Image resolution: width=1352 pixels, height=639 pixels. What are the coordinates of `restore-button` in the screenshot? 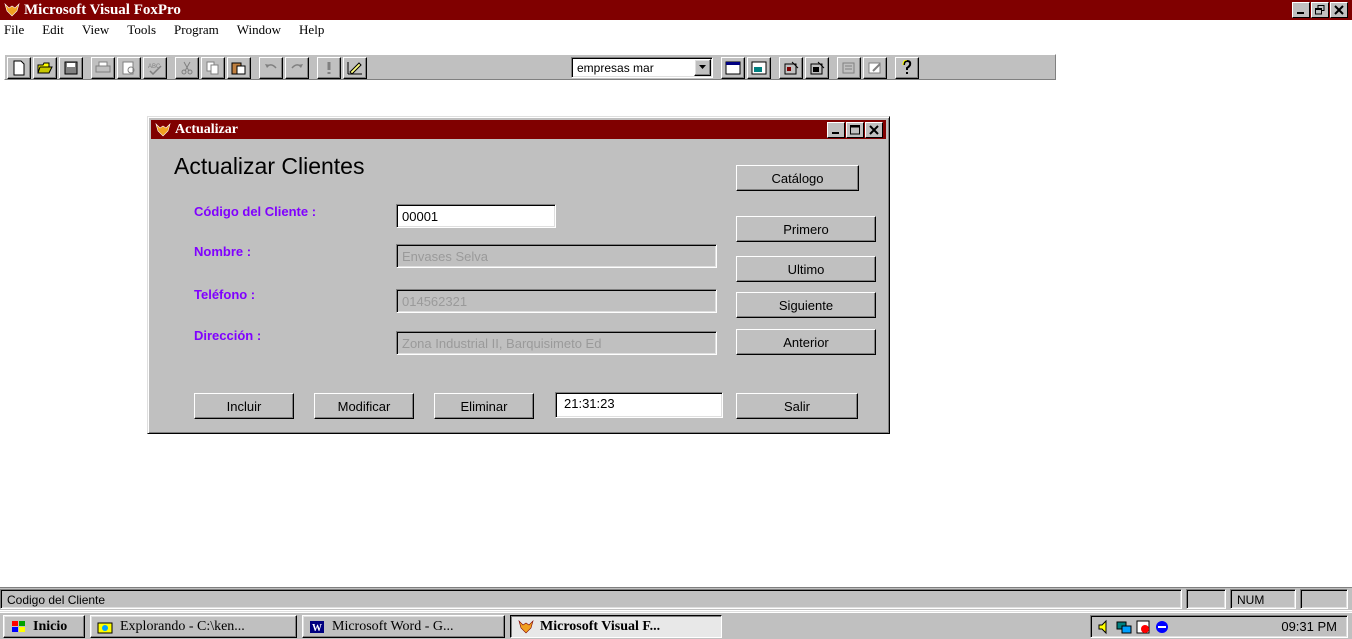 It's located at (1320, 10).